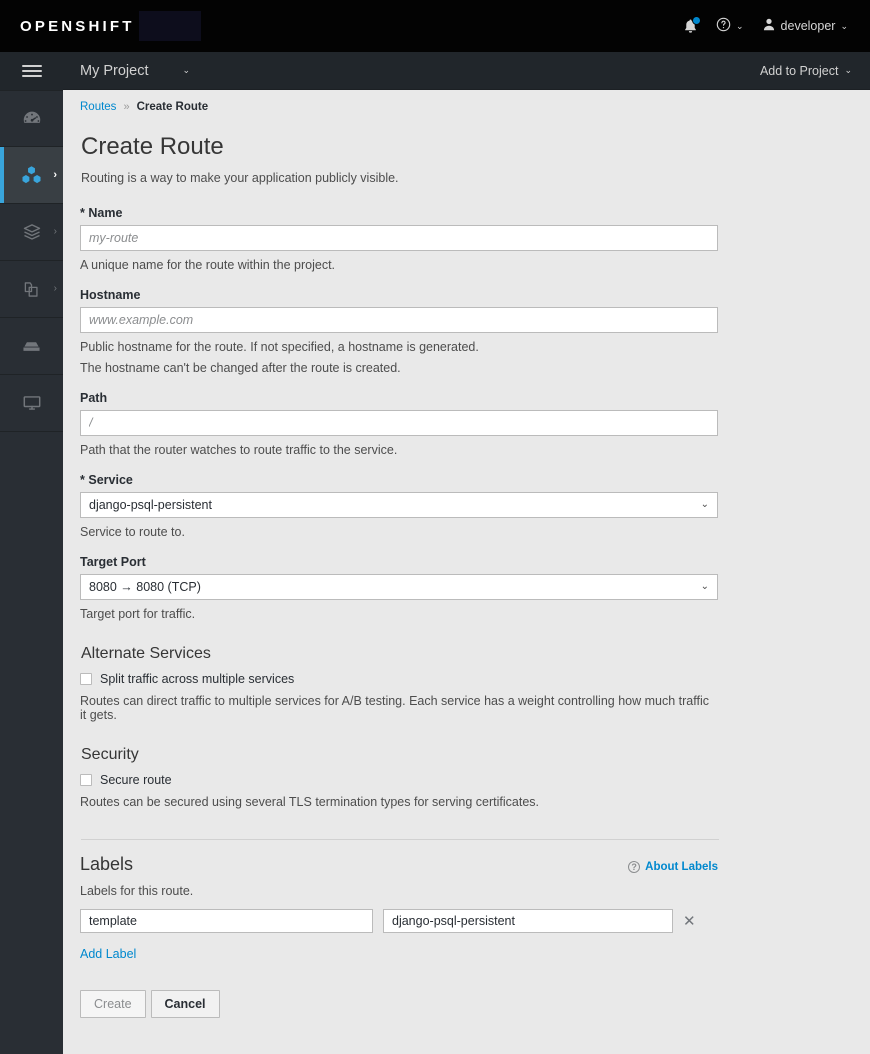 This screenshot has width=870, height=1054. I want to click on sidebar-item-storage, so click(31, 346).